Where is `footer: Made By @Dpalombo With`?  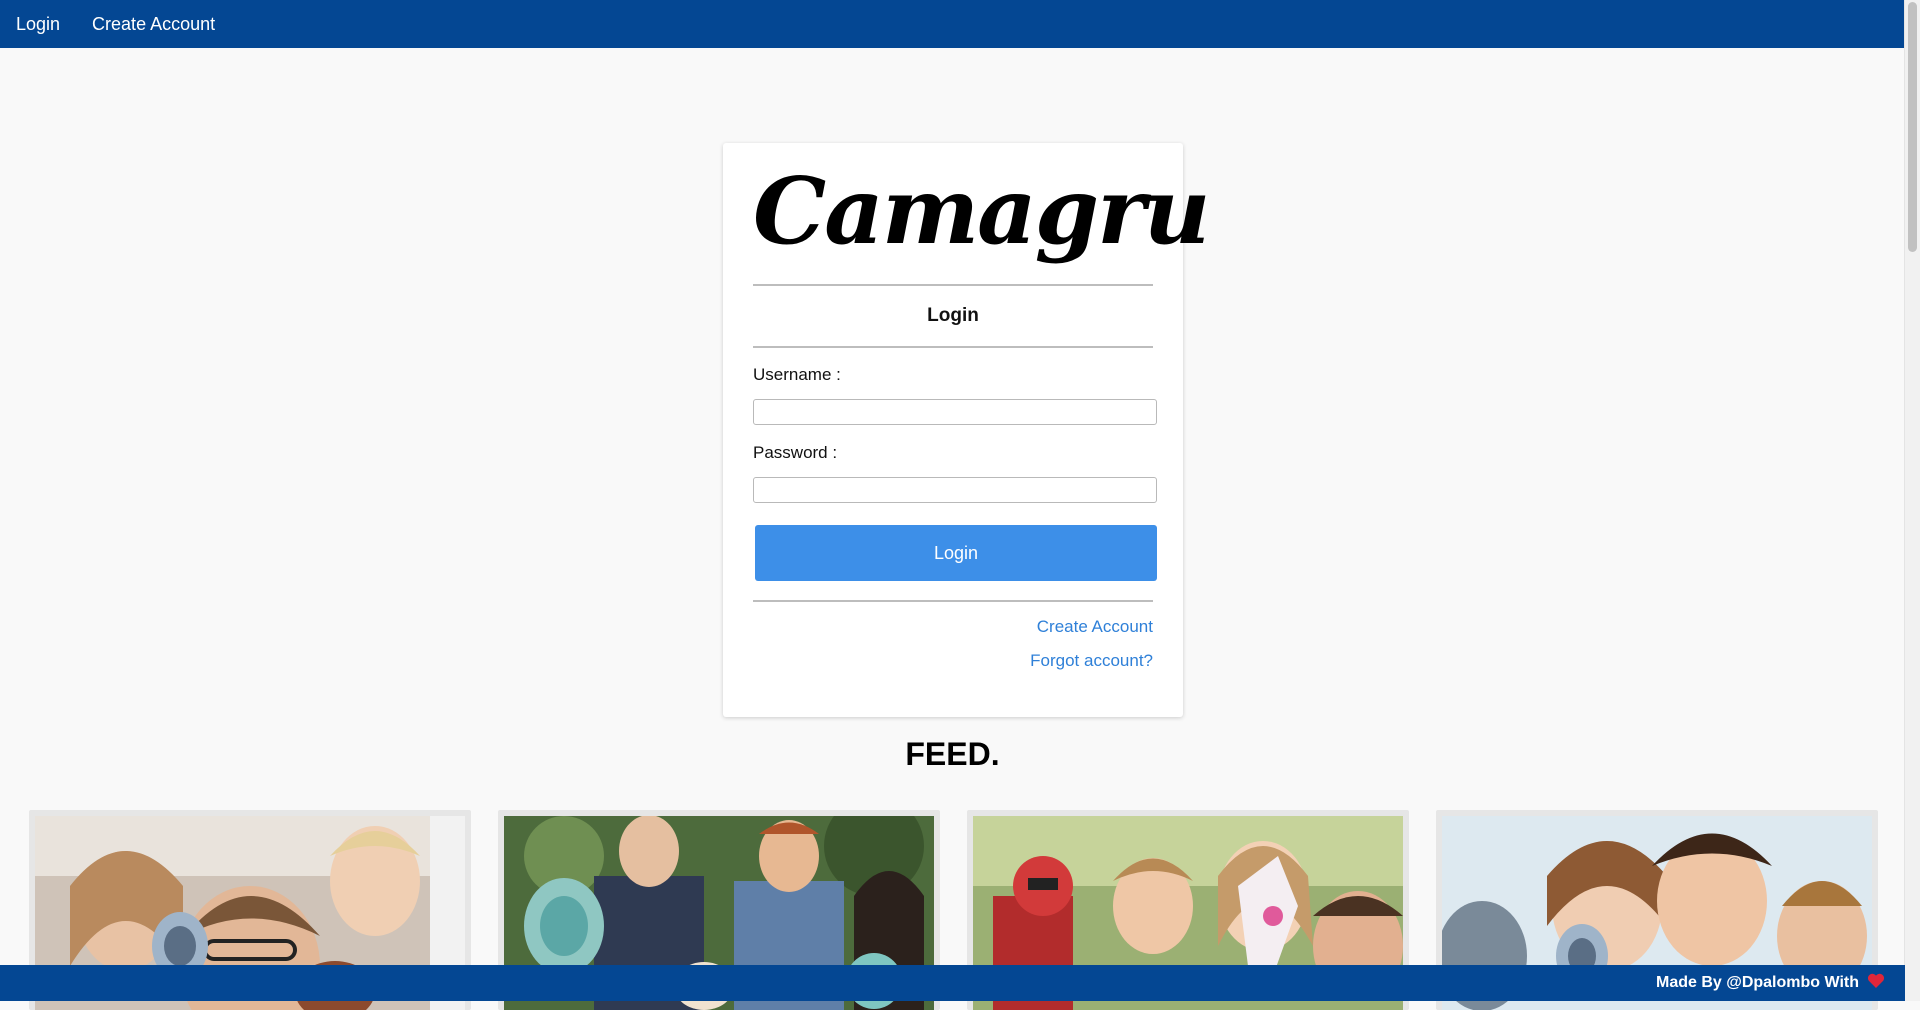
footer: Made By @Dpalombo With is located at coordinates (952, 983).